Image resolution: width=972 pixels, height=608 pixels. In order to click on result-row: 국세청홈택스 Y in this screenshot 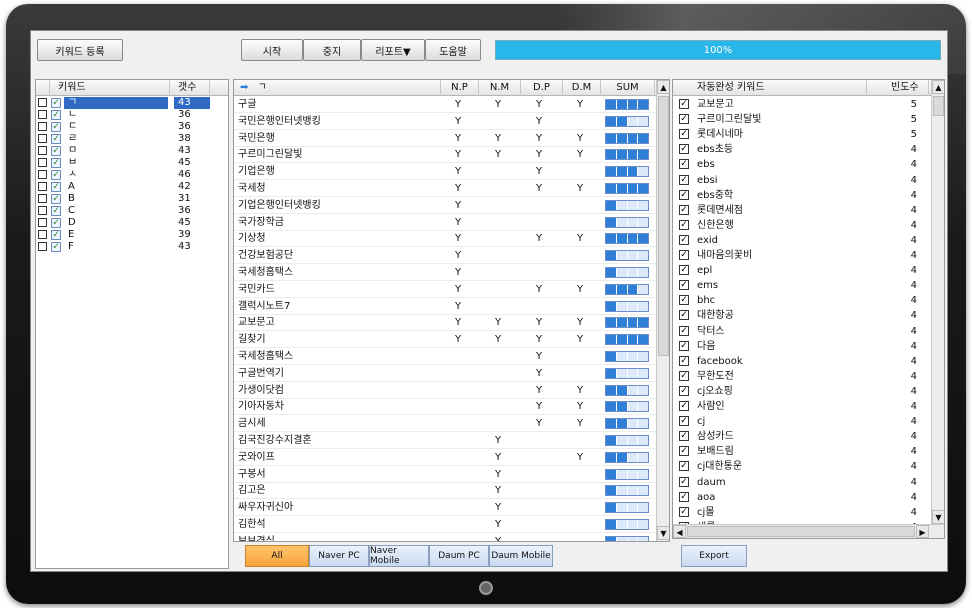, I will do `click(445, 357)`.